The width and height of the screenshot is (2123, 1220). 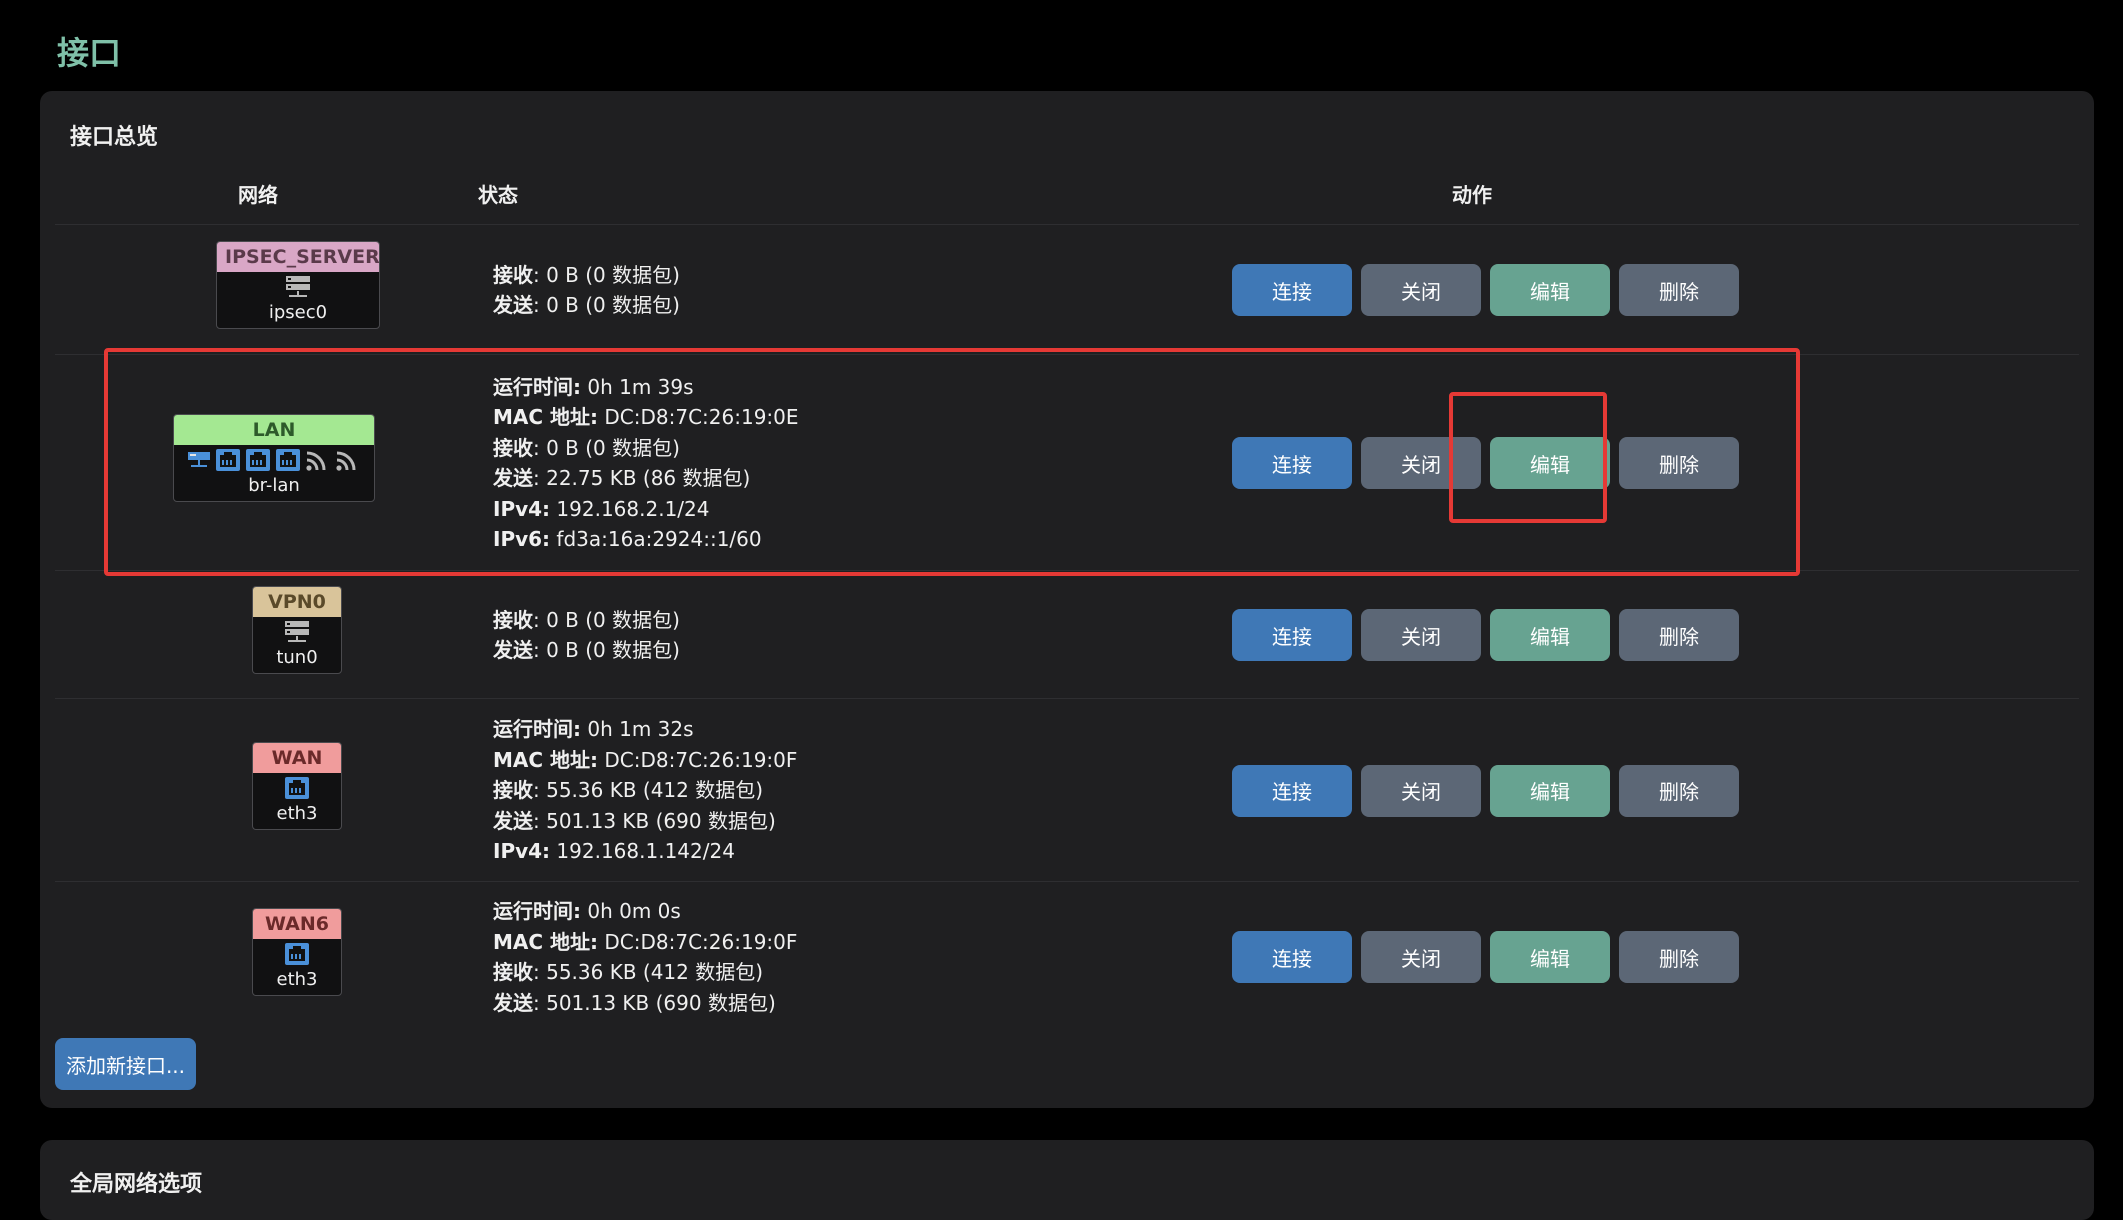 I want to click on network-badge: VPN0 tun0, so click(x=297, y=630).